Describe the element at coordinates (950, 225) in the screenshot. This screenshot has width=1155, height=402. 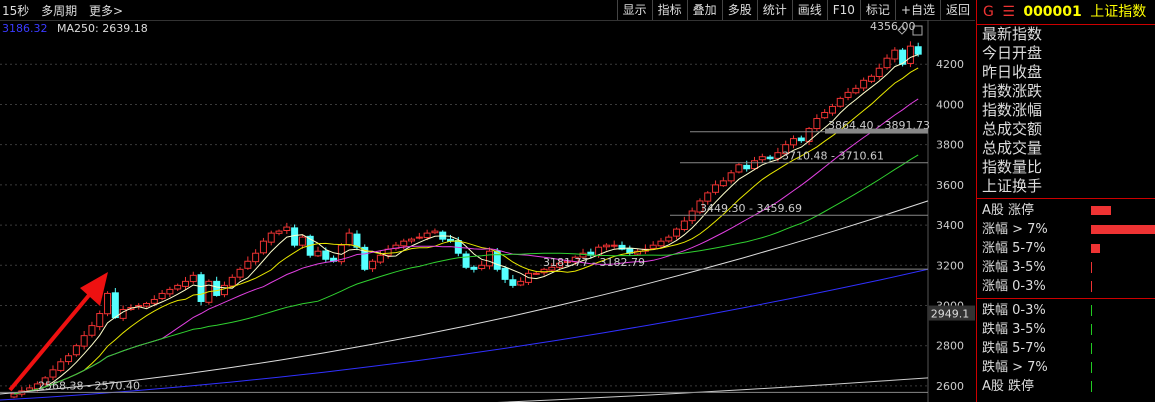
I see `y-tick-label: 3400` at that location.